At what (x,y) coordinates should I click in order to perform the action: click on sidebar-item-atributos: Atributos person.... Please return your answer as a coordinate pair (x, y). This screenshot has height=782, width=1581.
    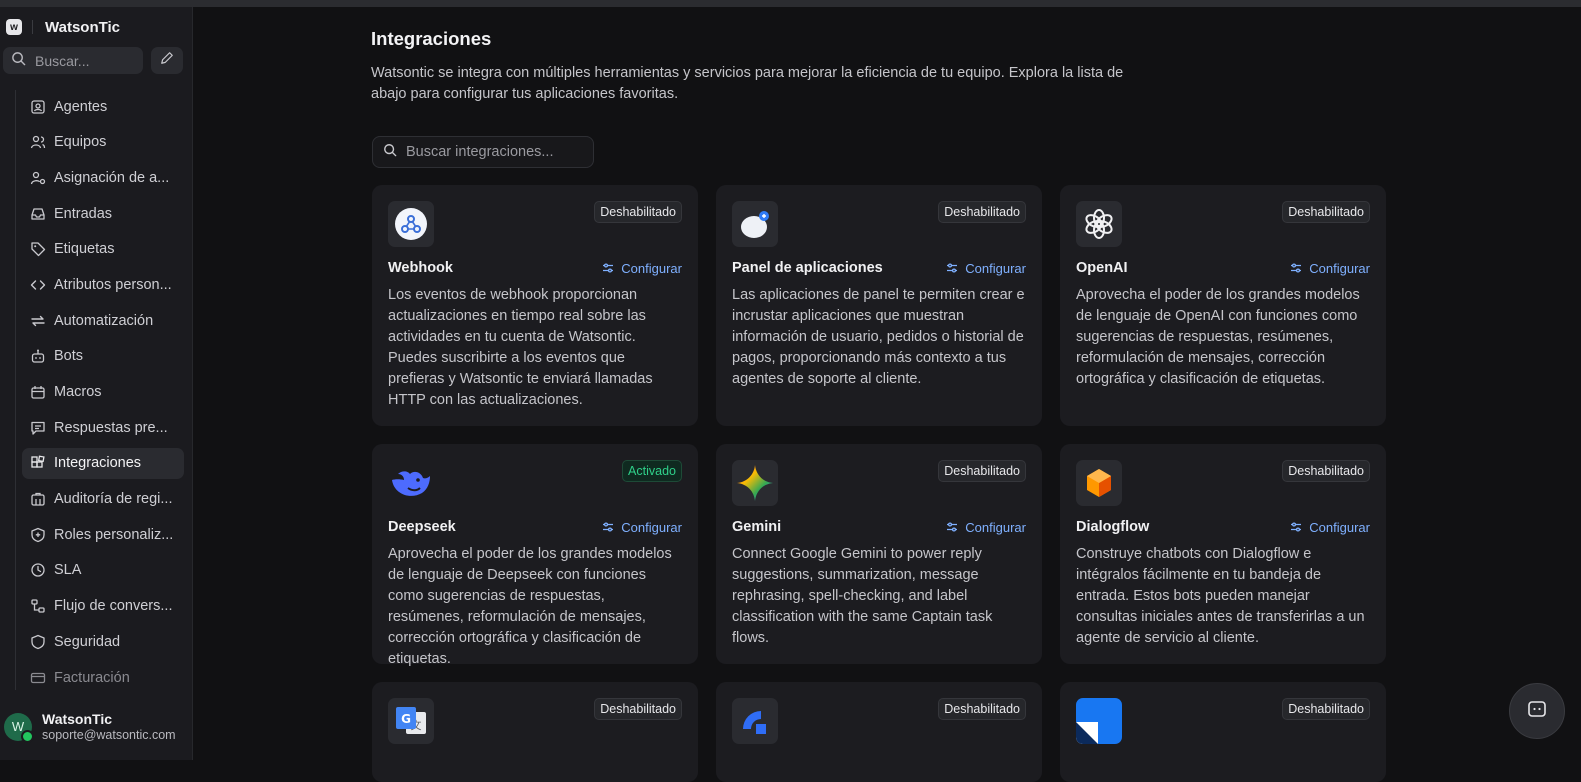
    Looking at the image, I should click on (103, 284).